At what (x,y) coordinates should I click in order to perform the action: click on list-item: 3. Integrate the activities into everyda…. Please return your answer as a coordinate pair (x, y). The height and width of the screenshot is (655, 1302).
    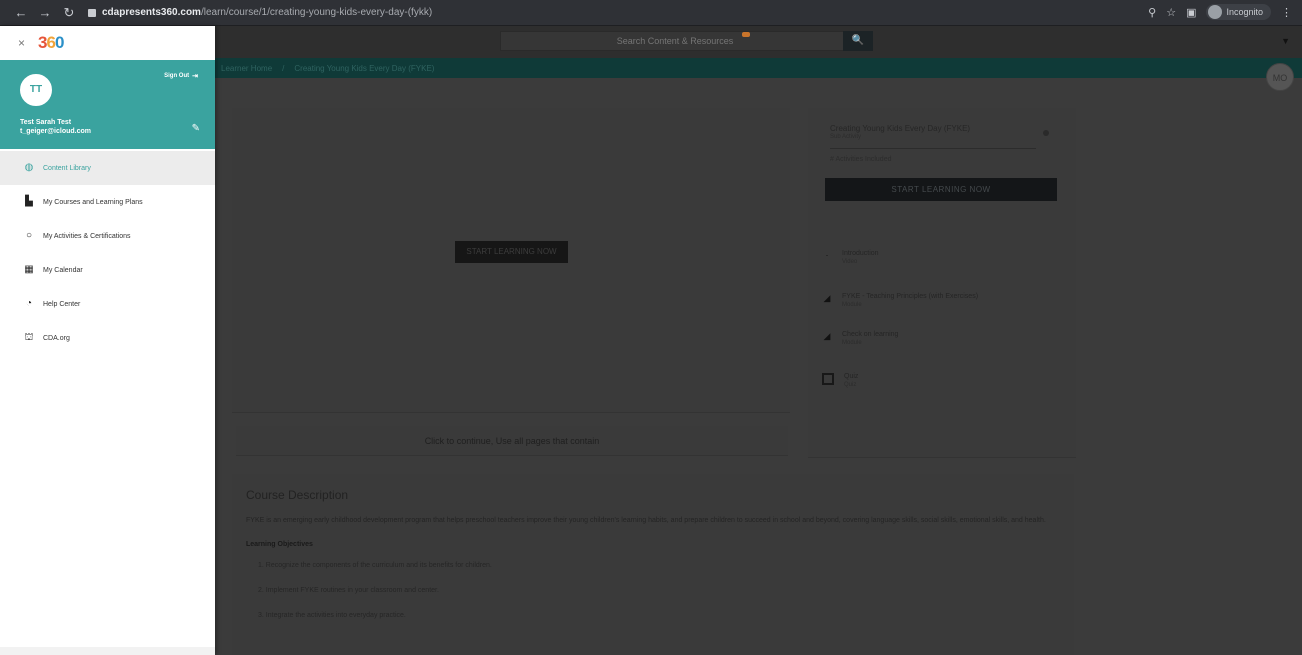
    Looking at the image, I should click on (332, 615).